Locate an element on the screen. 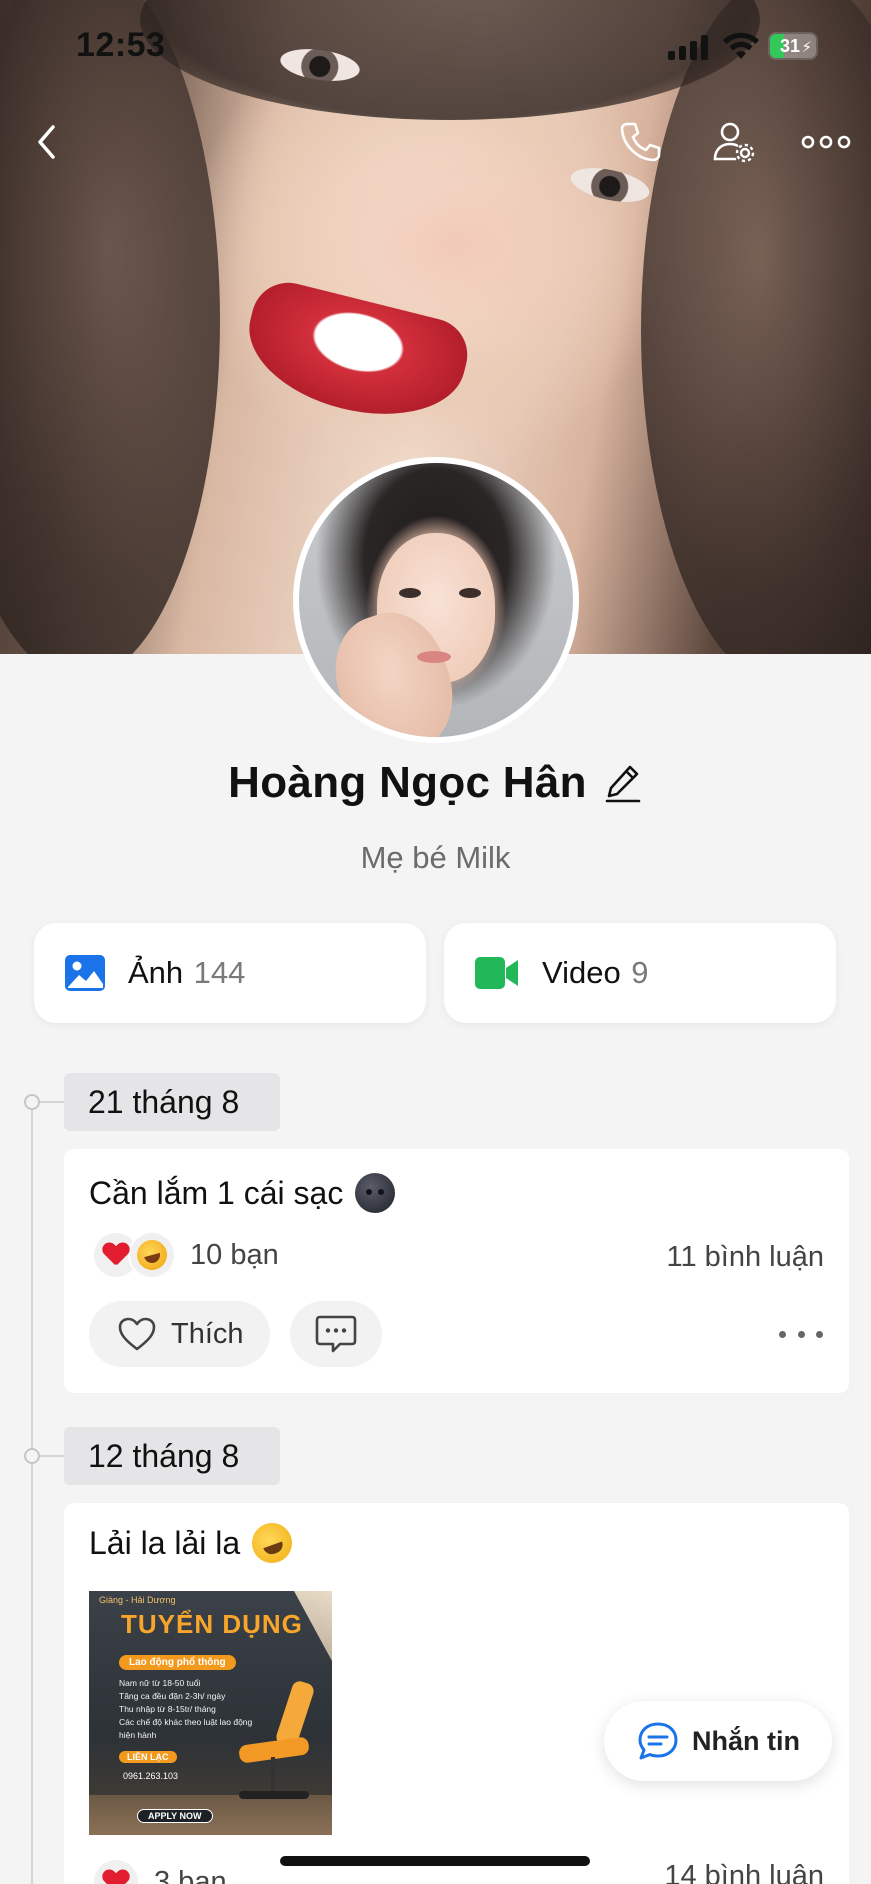 This screenshot has height=1884, width=871. more-horizontal-icon is located at coordinates (826, 142).